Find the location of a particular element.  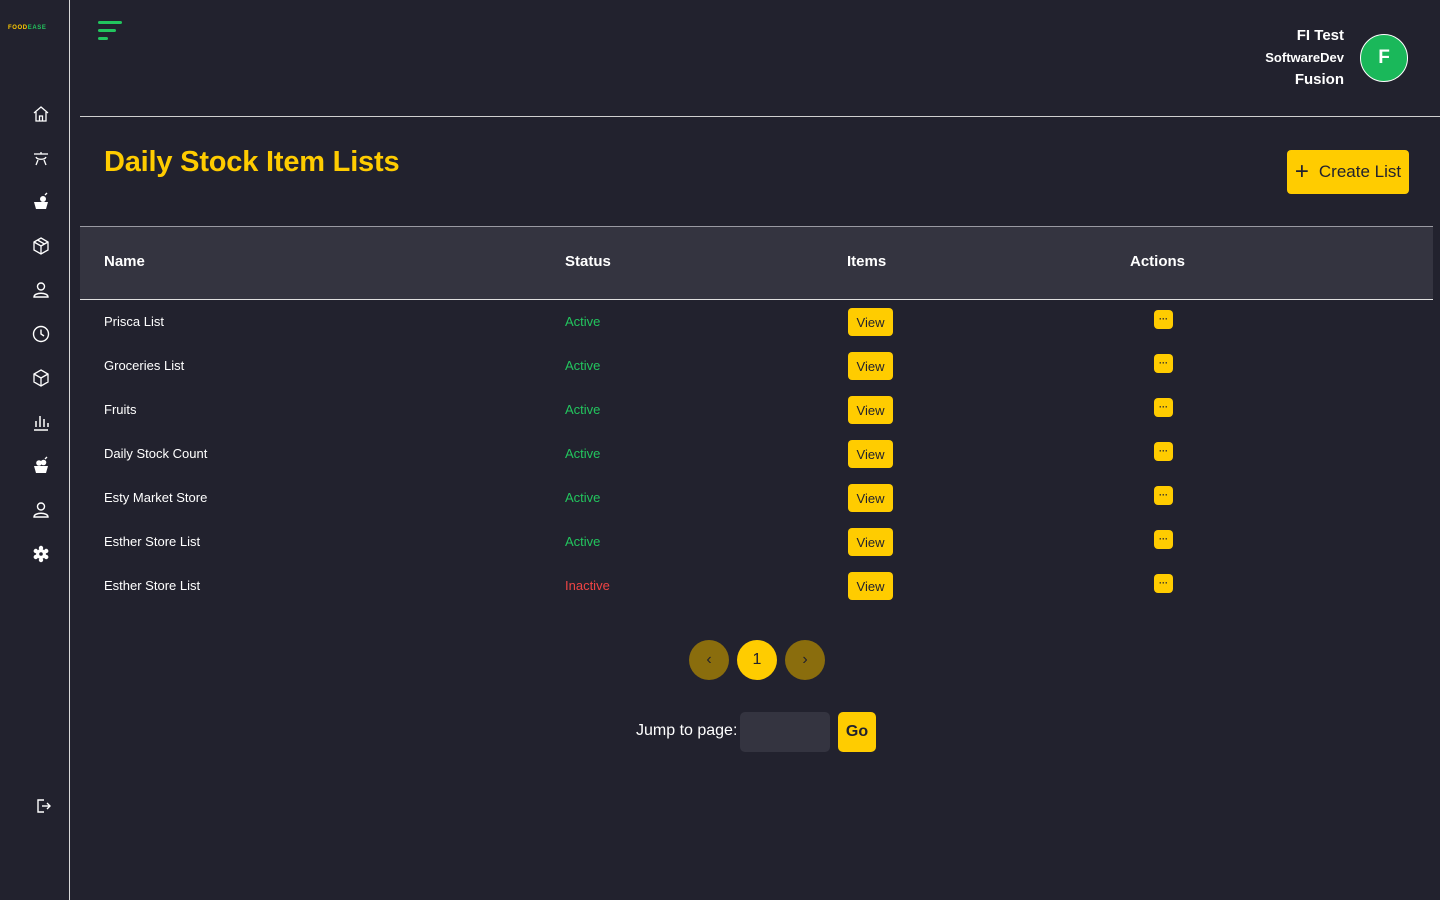

column-header-status: Status is located at coordinates (588, 261).